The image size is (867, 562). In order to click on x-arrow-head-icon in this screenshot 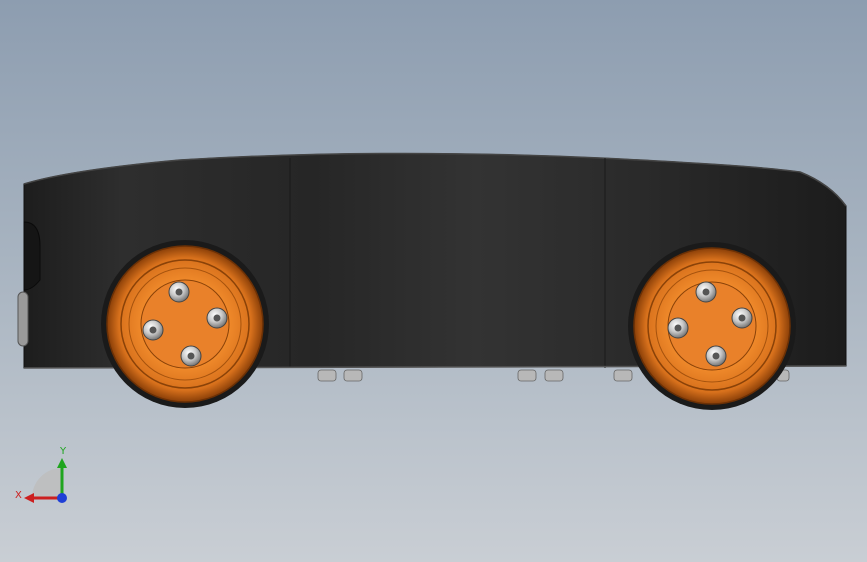, I will do `click(29, 498)`.